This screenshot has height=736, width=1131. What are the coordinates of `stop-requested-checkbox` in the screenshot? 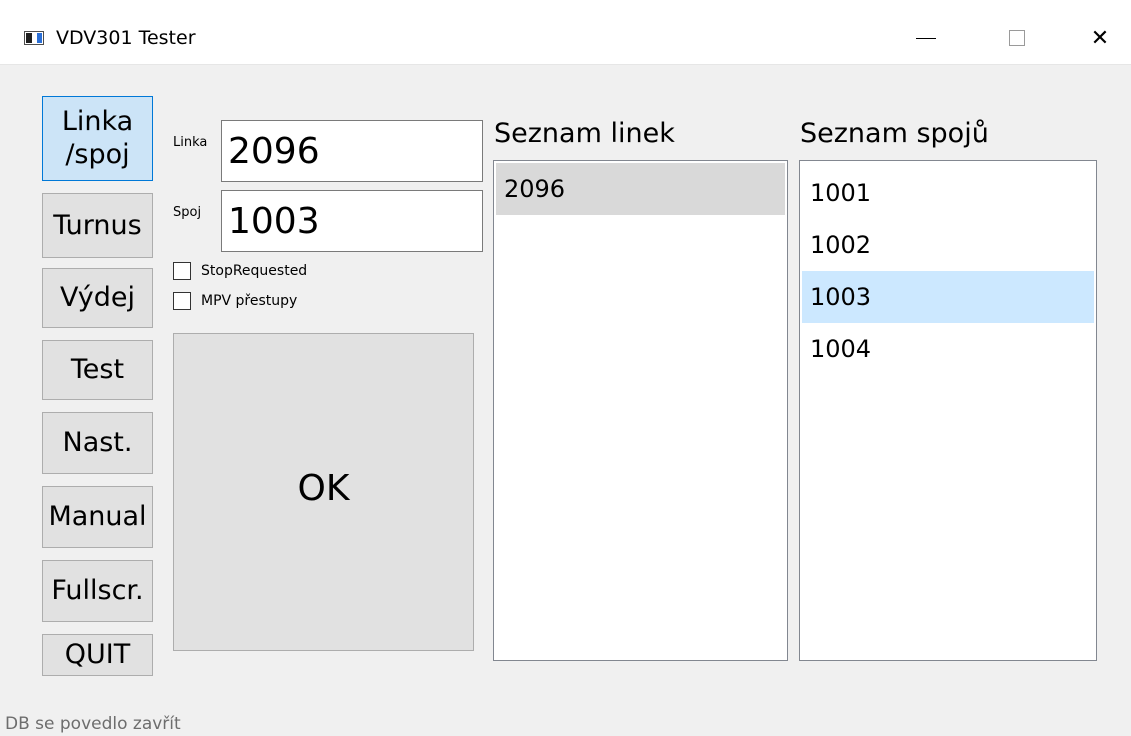 It's located at (182, 271).